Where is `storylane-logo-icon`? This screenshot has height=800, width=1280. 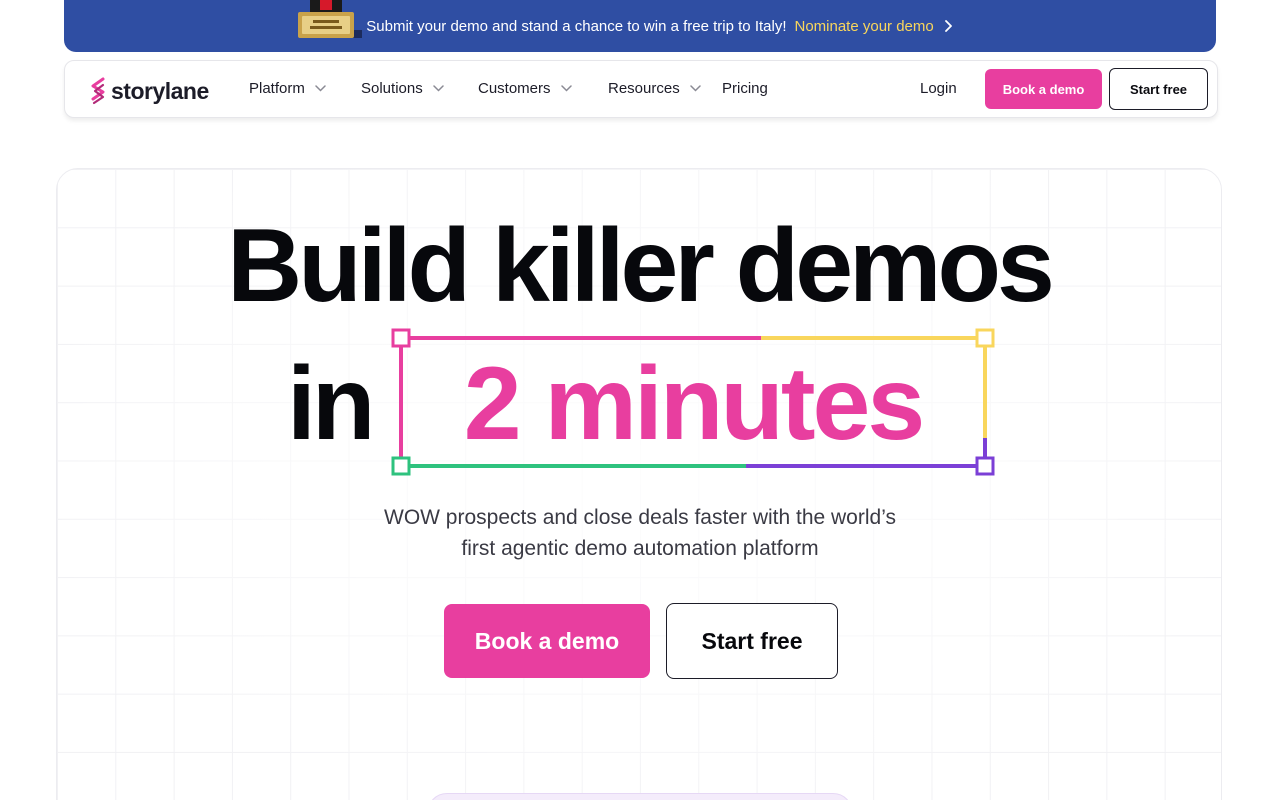
storylane-logo-icon is located at coordinates (98, 91).